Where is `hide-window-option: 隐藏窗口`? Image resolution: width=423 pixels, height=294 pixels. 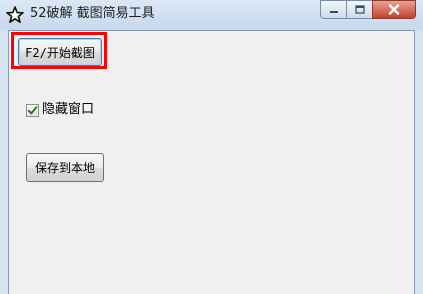 hide-window-option: 隐藏窗口 is located at coordinates (60, 110).